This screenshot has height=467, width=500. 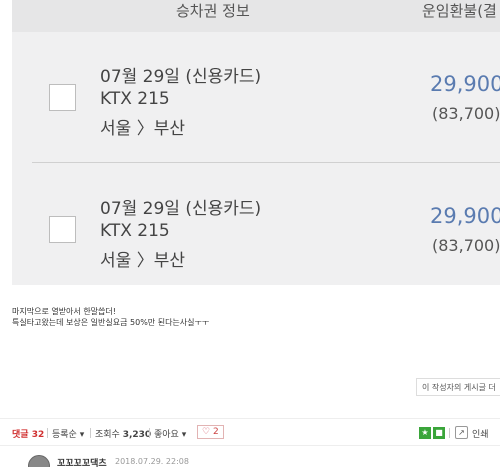 I want to click on heart-count: 2, so click(x=215, y=432).